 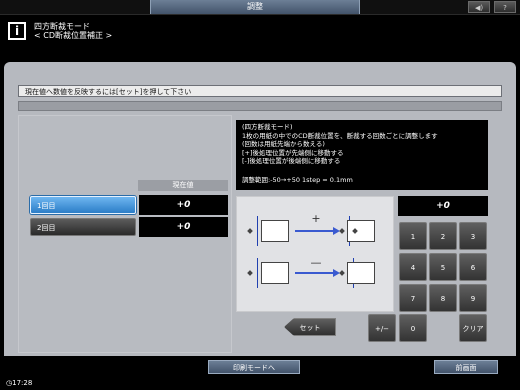 I want to click on adjustment-range: 調整範囲:-50→+50 1step = 0.1mm, so click(x=297, y=179).